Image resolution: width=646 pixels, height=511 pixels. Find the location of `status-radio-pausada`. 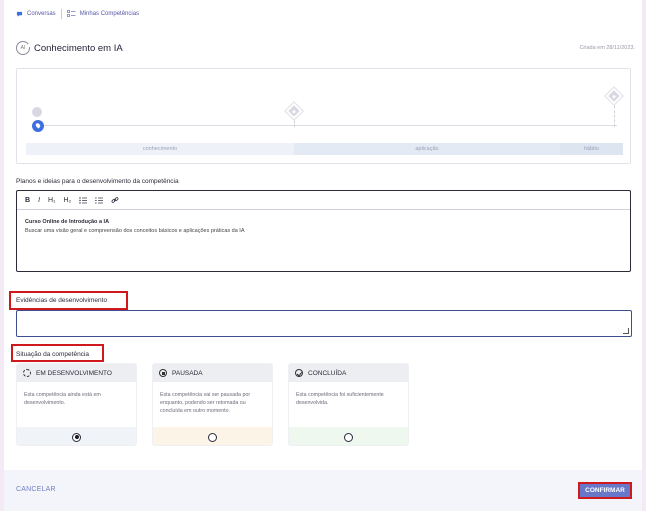

status-radio-pausada is located at coordinates (212, 437).